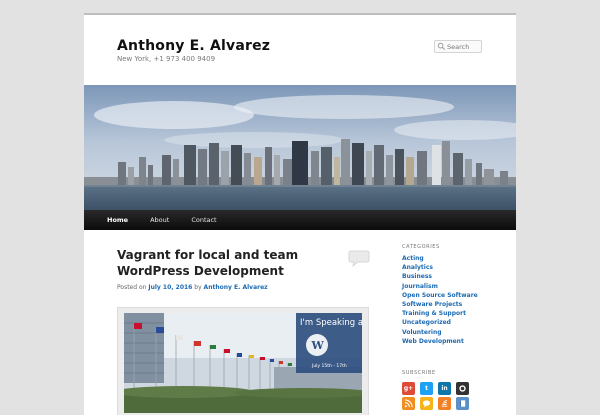  What do you see at coordinates (193, 46) in the screenshot?
I see `site-title: Anthony E. Alvarez` at bounding box center [193, 46].